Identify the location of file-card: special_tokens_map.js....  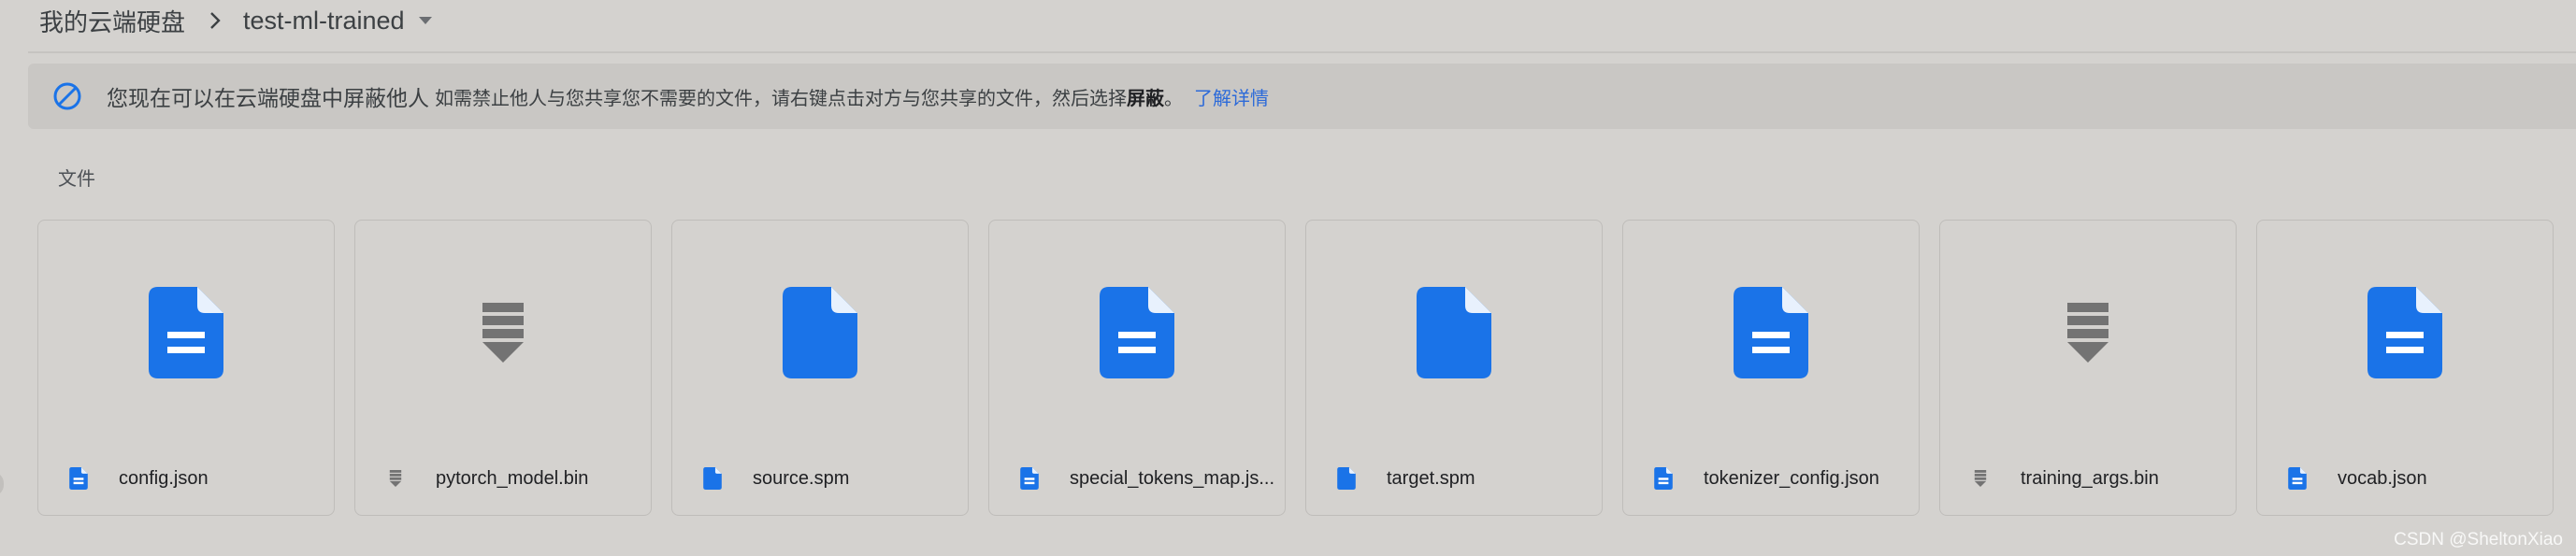
(1137, 368).